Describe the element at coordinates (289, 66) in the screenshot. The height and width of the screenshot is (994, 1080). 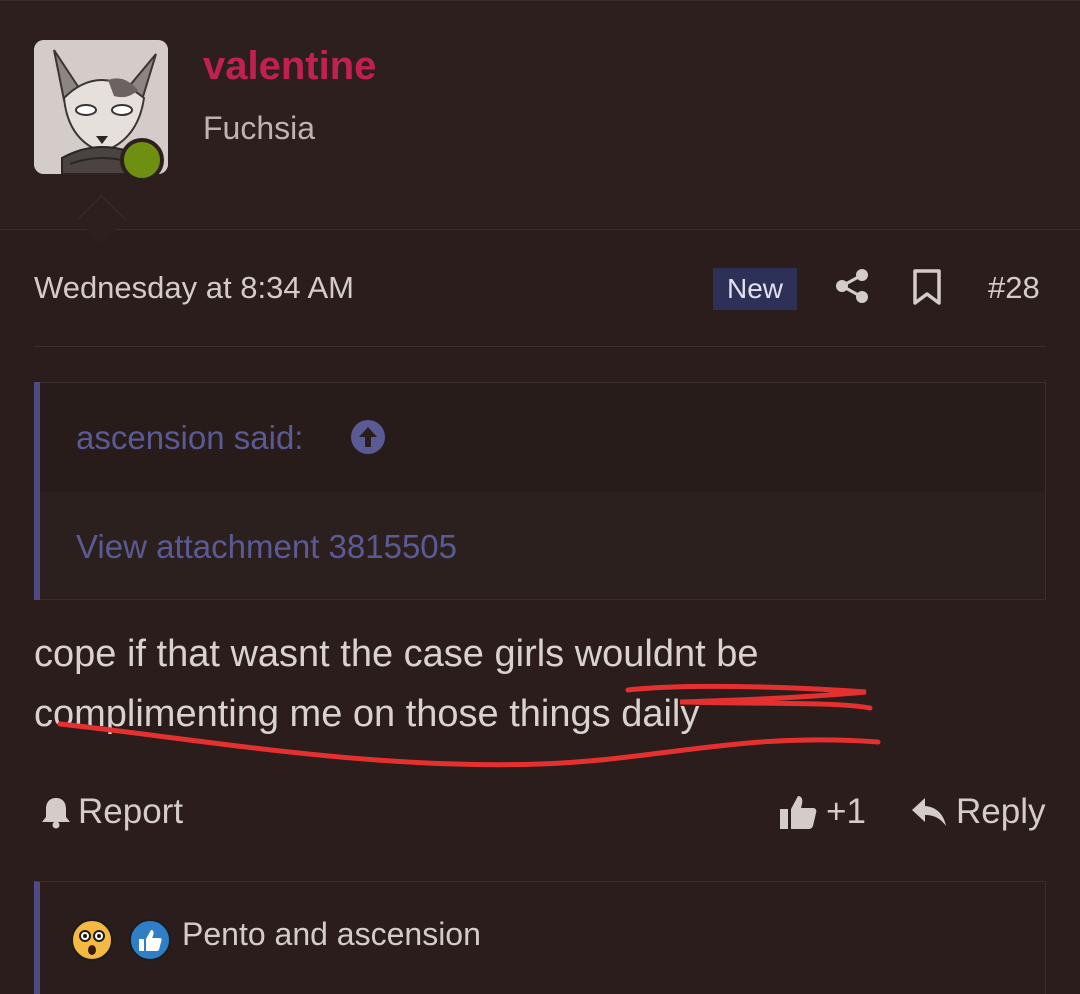
I see `username: valentine` at that location.